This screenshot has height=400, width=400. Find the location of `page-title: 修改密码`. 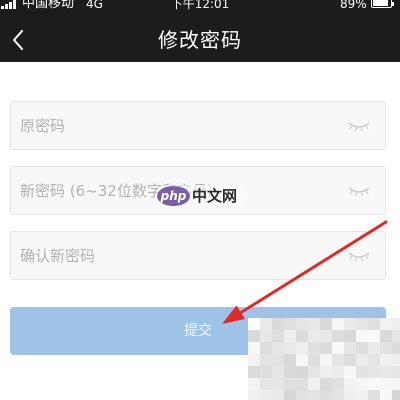

page-title: 修改密码 is located at coordinates (200, 40).